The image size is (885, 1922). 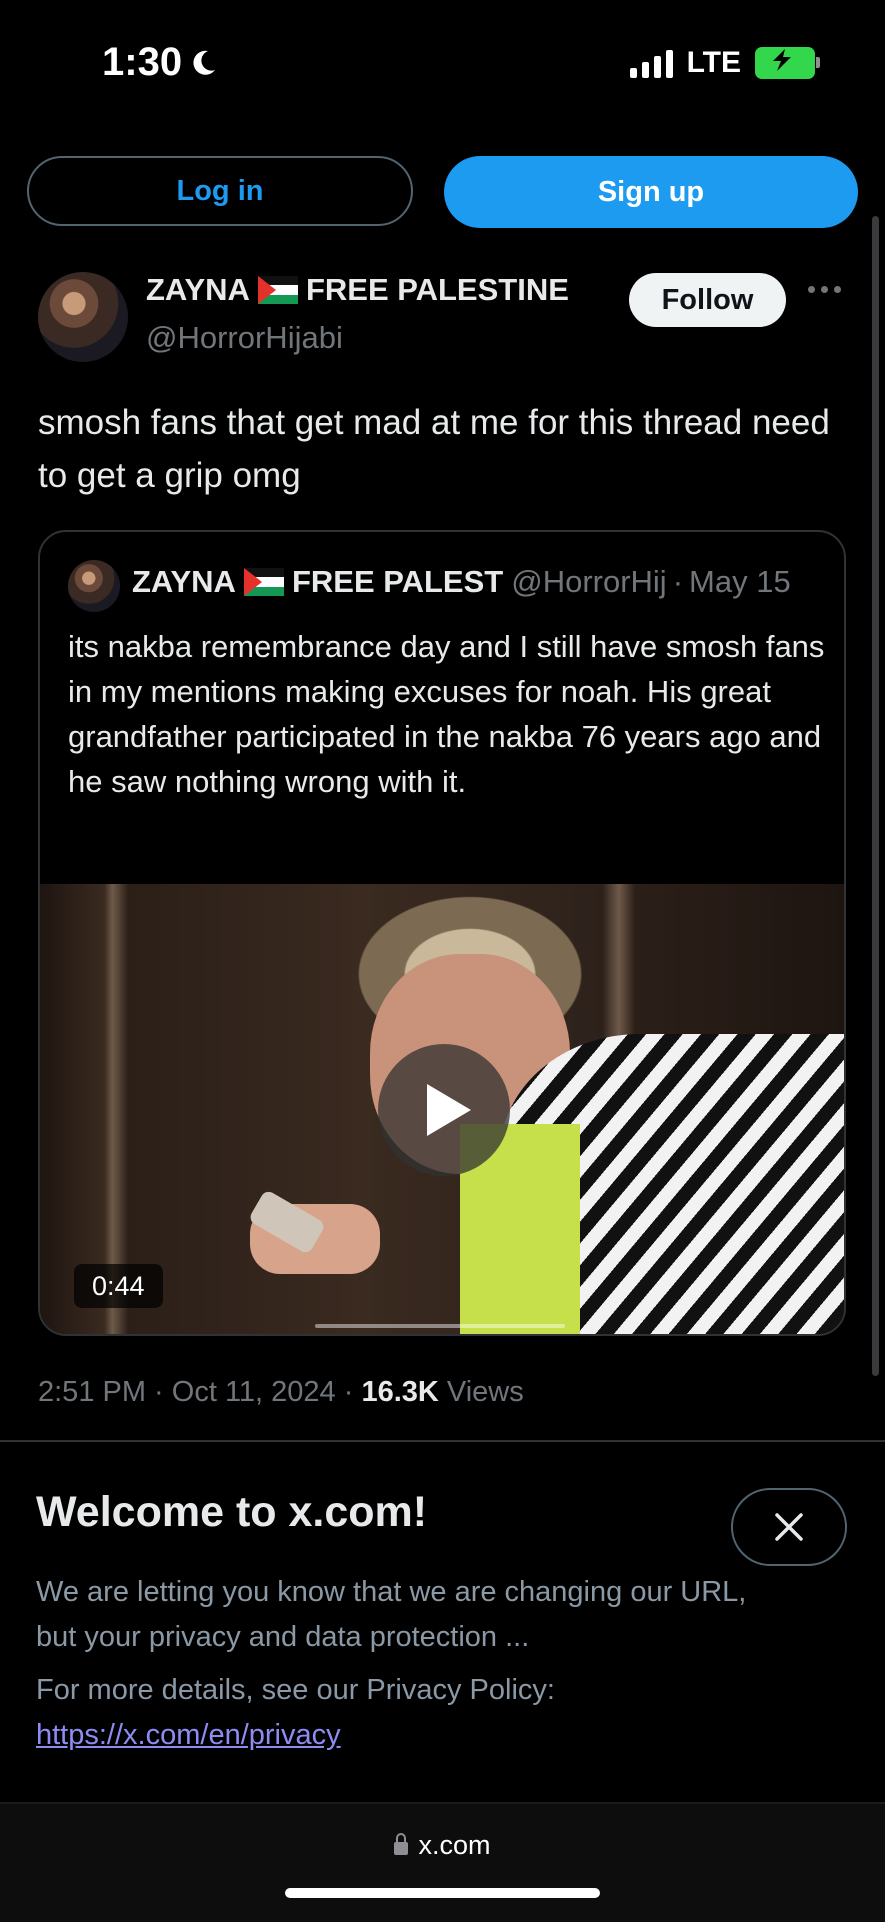 I want to click on avatar, so click(x=83, y=317).